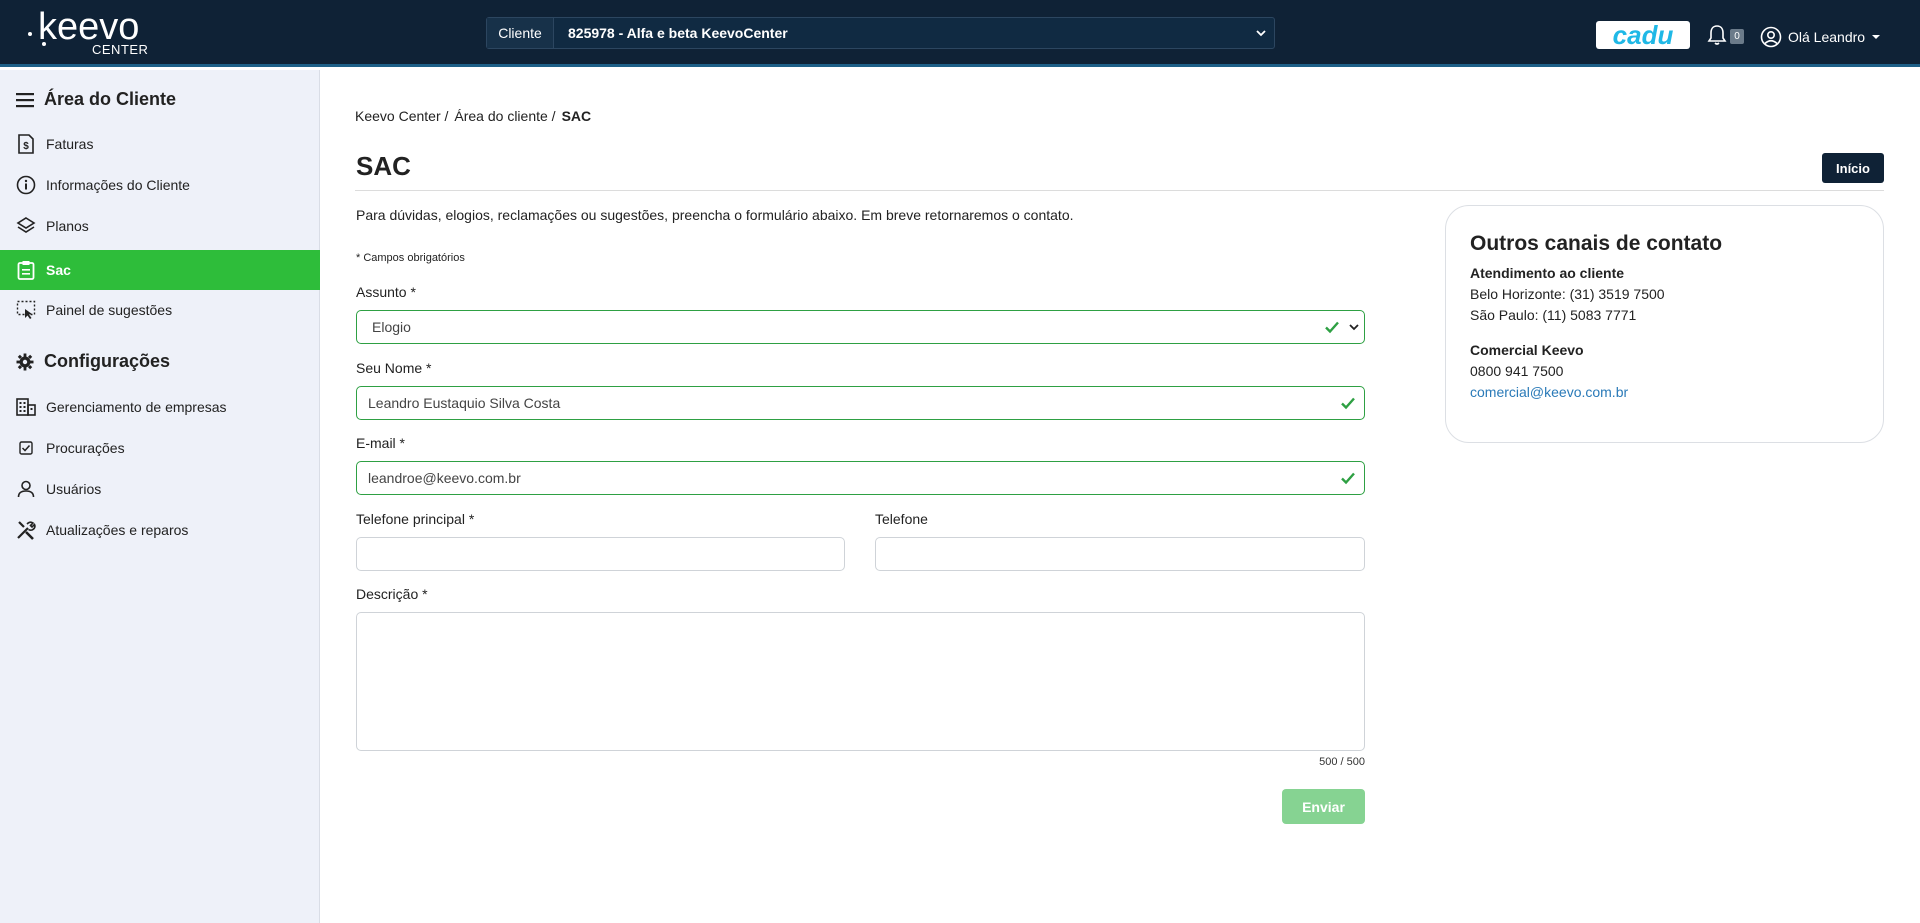 This screenshot has height=923, width=1920. I want to click on description-label: Descrição *, so click(392, 594).